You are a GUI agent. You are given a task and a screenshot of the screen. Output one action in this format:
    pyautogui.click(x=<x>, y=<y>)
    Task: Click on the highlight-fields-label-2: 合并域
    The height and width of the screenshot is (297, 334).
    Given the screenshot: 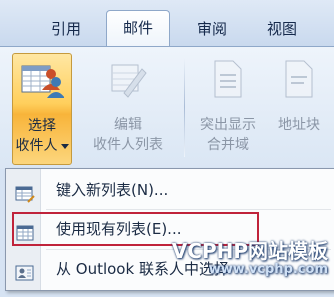 What is the action you would take?
    pyautogui.click(x=228, y=145)
    